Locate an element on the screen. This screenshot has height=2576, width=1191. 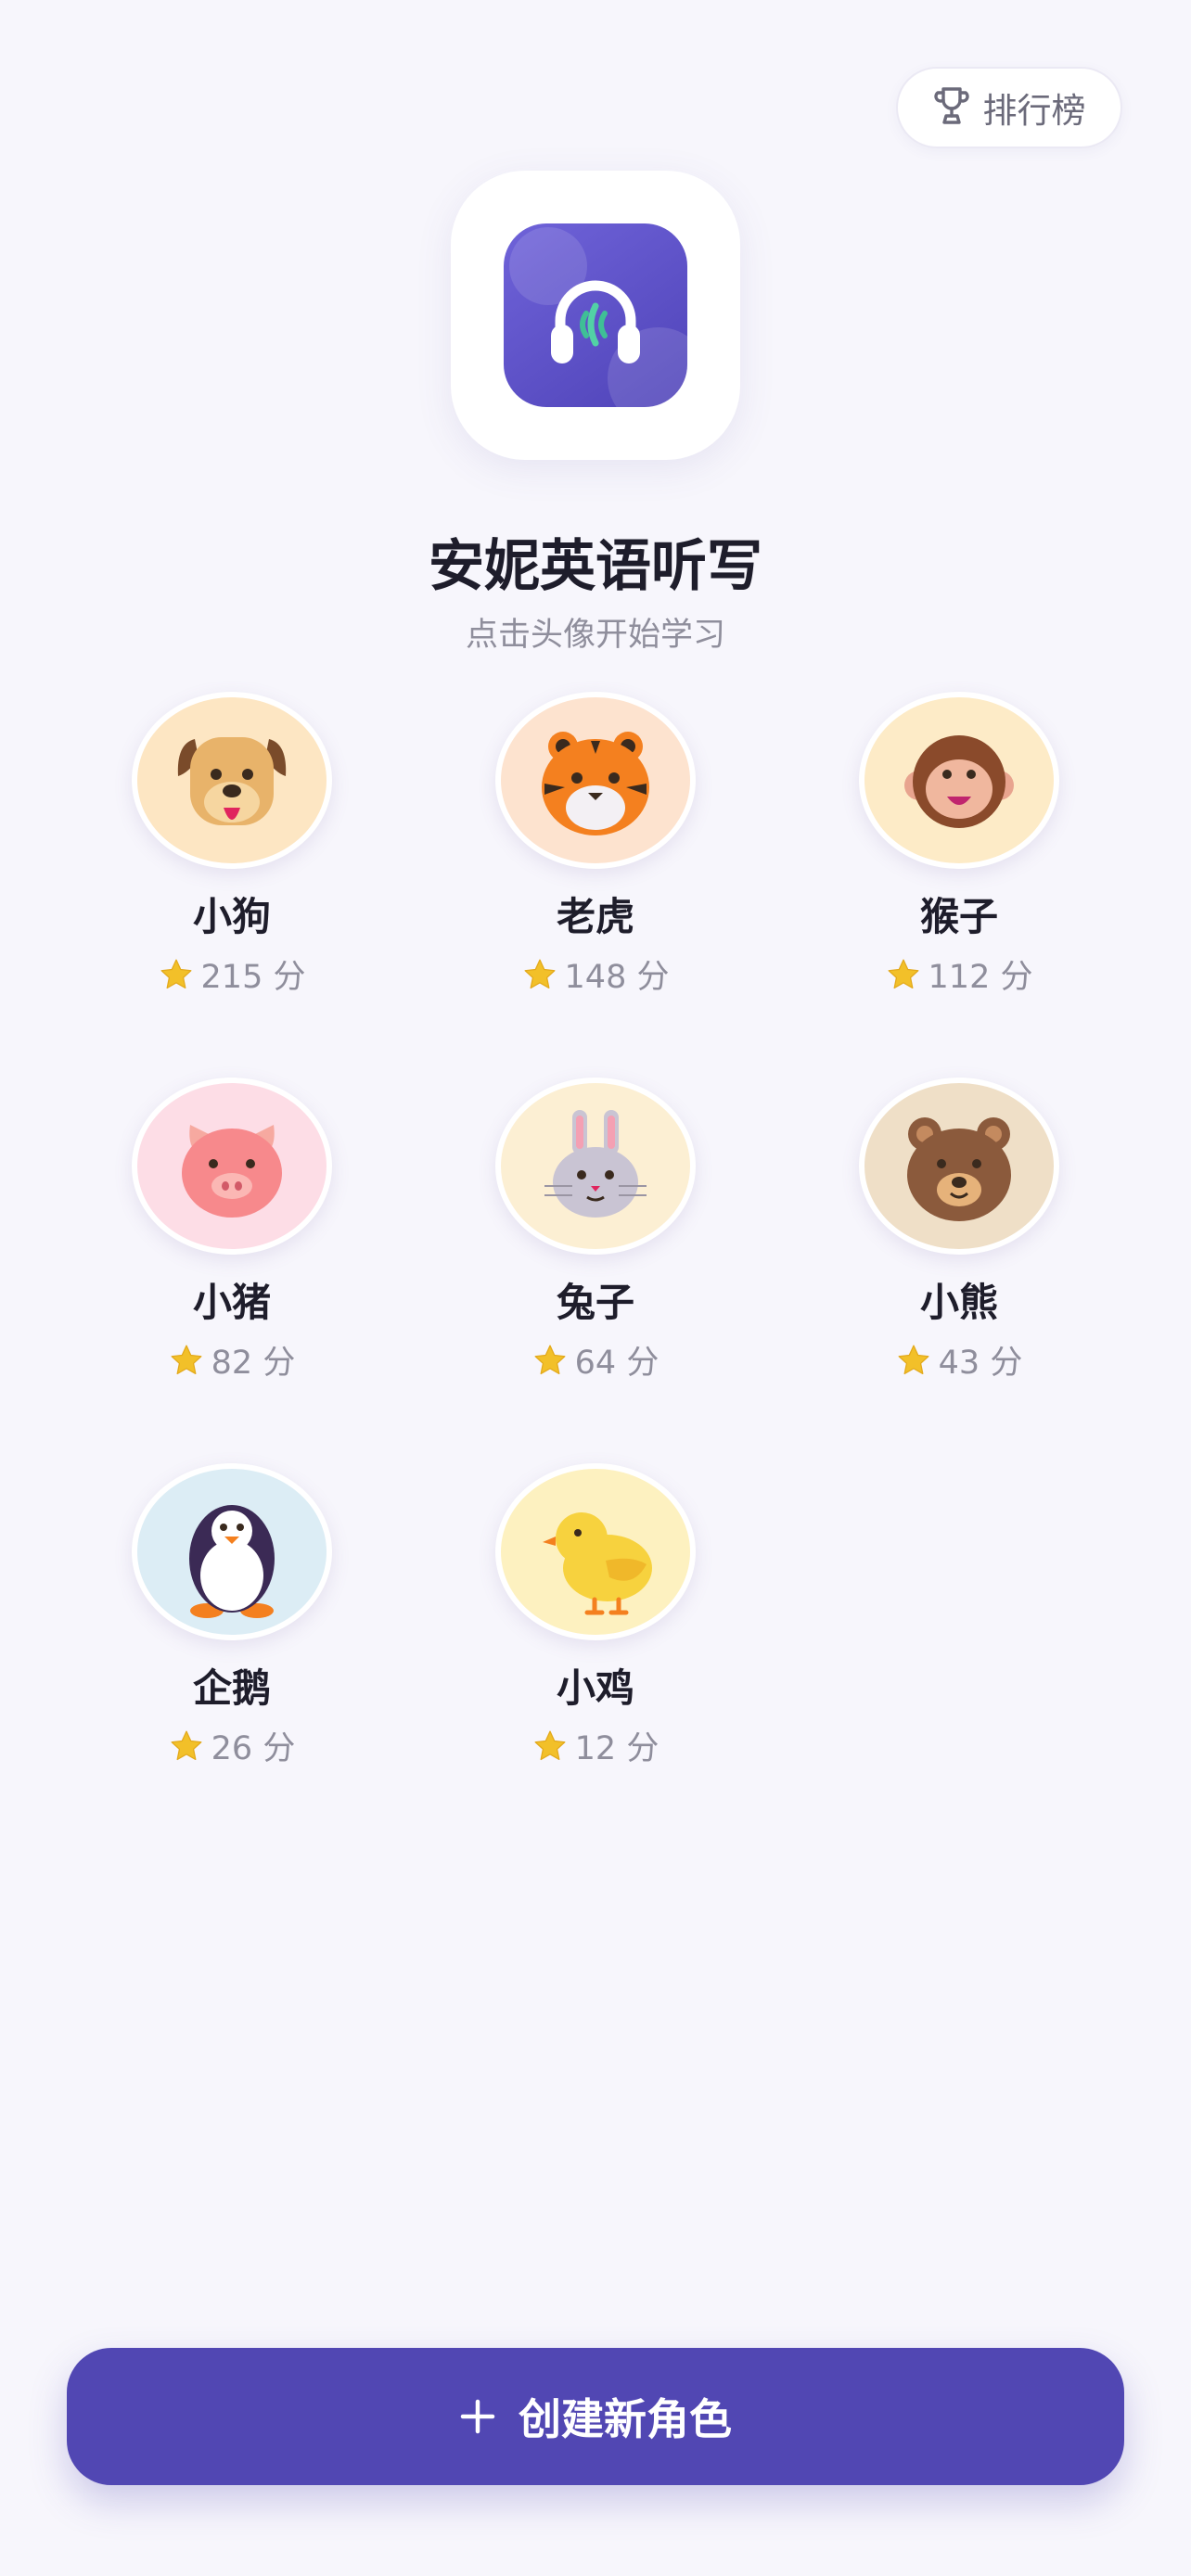
character-name: 小鸡 is located at coordinates (595, 1688).